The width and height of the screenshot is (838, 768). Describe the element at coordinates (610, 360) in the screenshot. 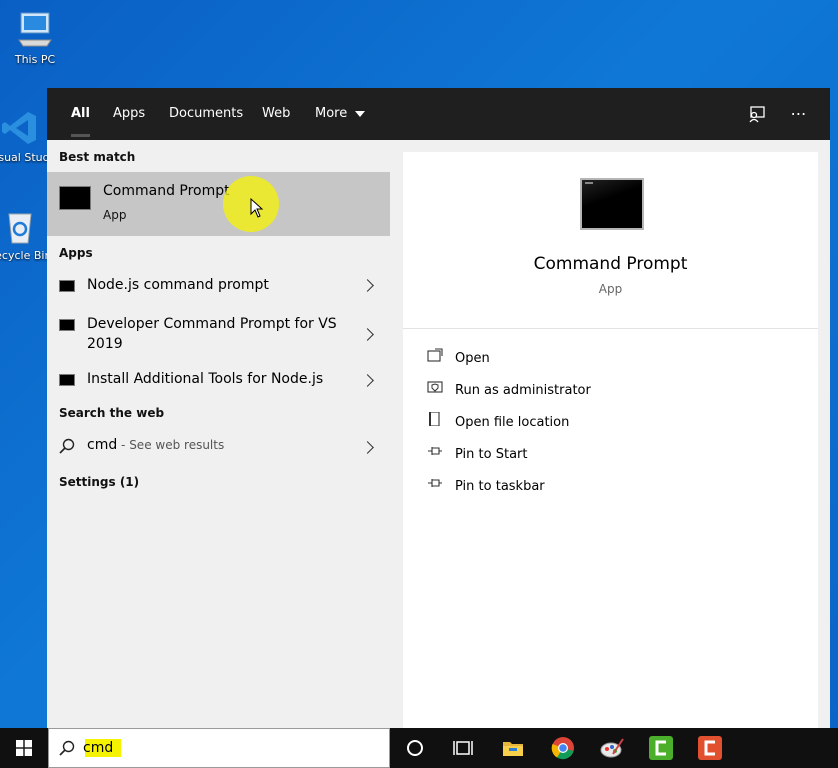

I see `action-open: Open` at that location.